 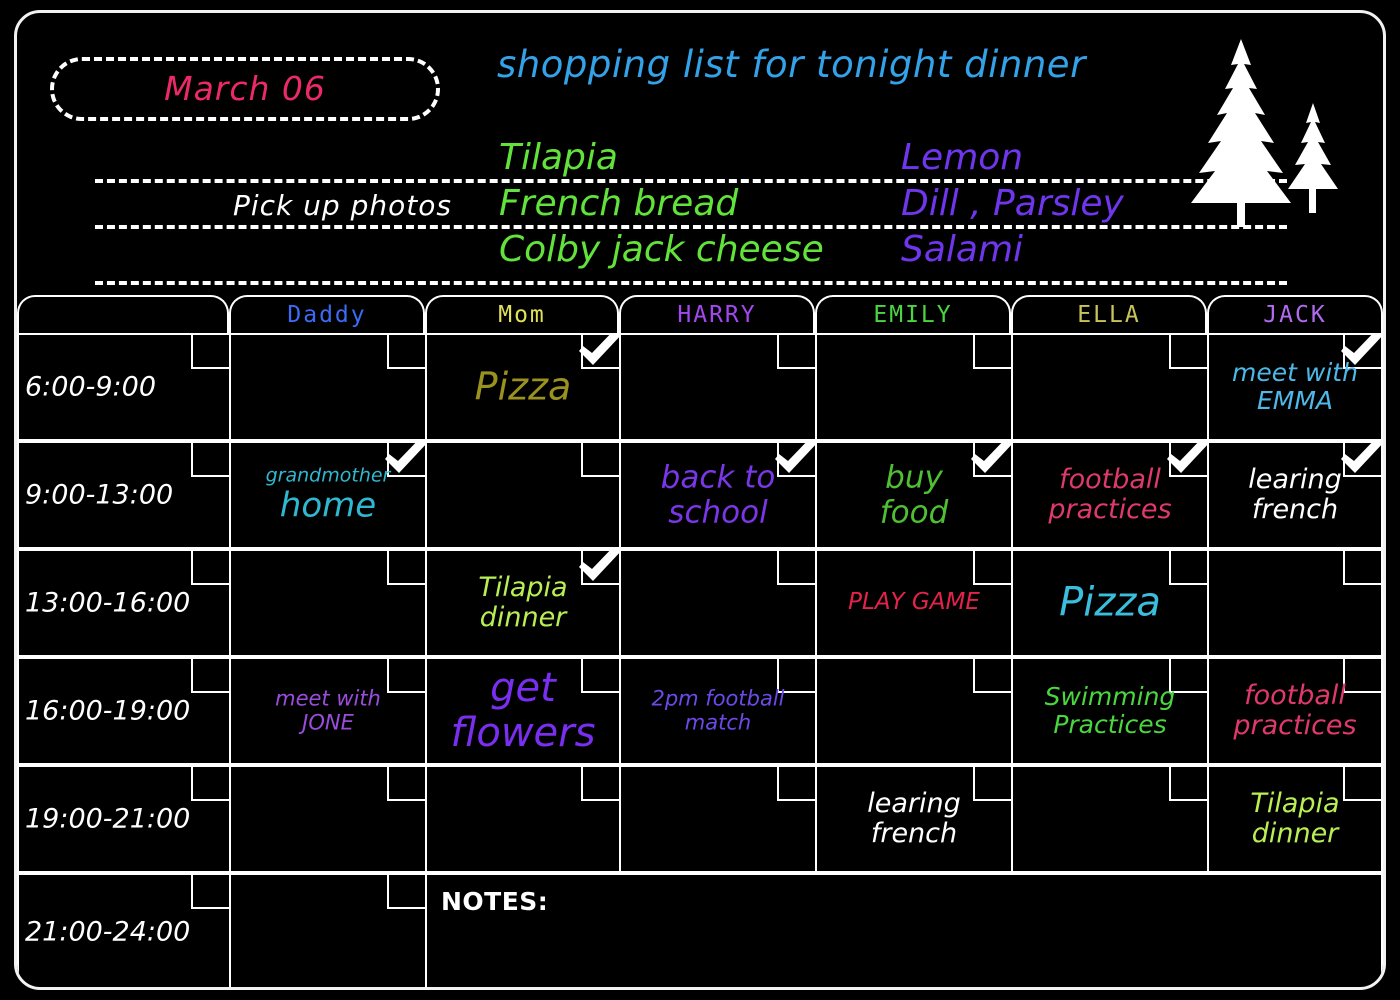 I want to click on shopping-item: French bread, so click(x=661, y=204).